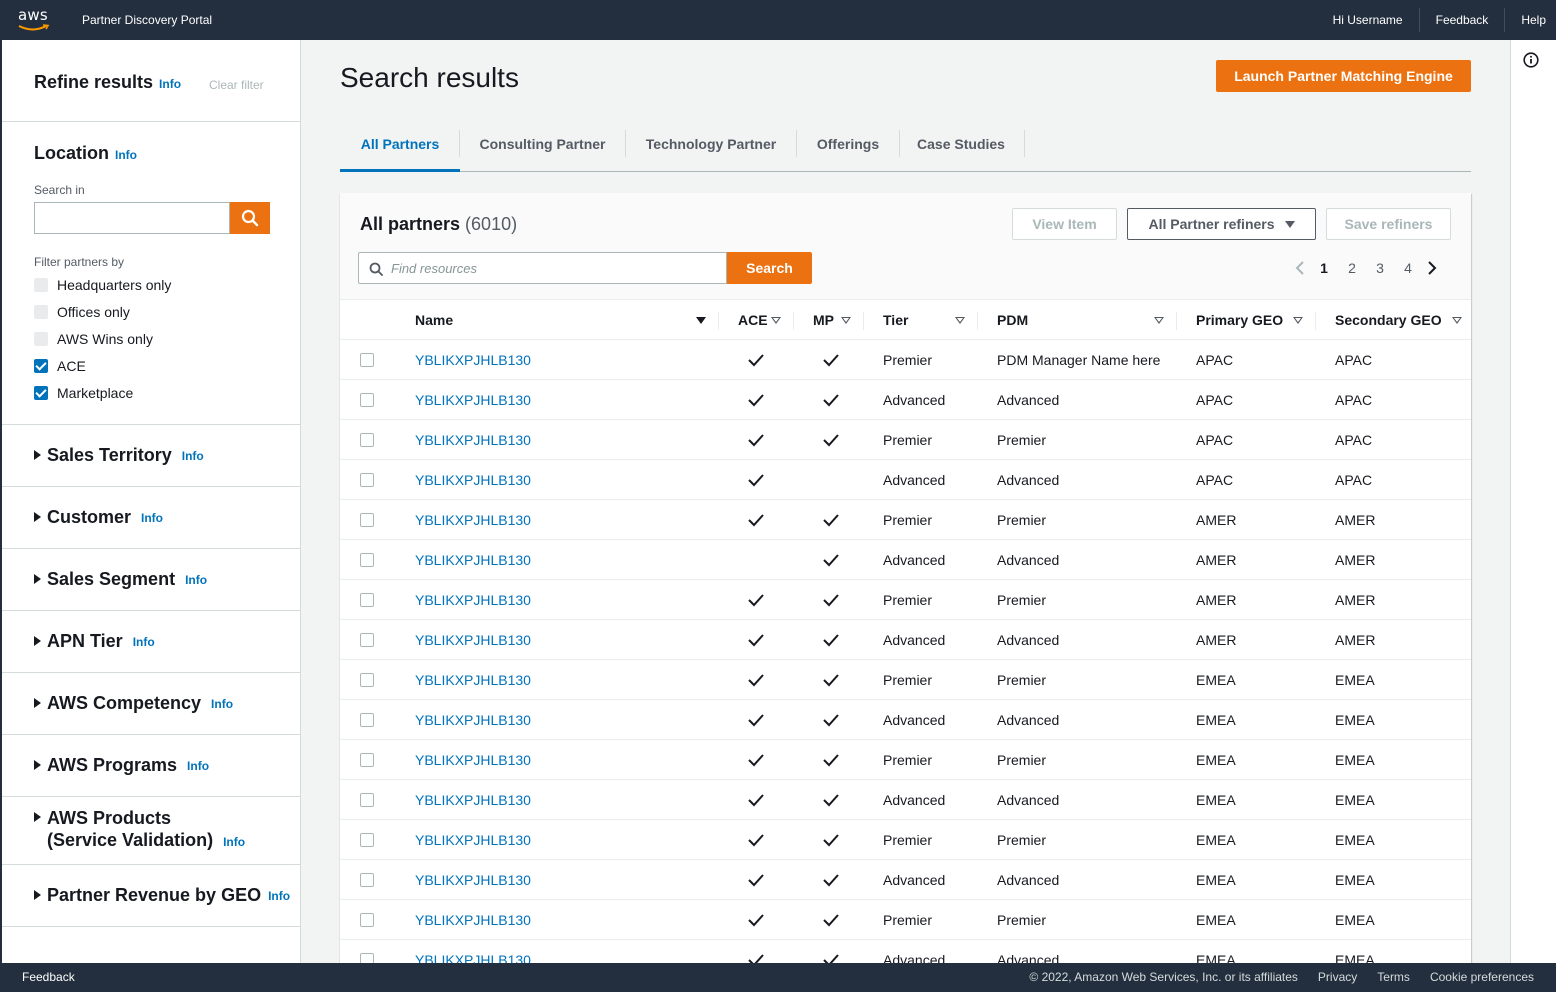  What do you see at coordinates (905, 640) in the screenshot?
I see `table-row: YBLIKXPJHLB130 Advanced Advanced AMER AMER` at bounding box center [905, 640].